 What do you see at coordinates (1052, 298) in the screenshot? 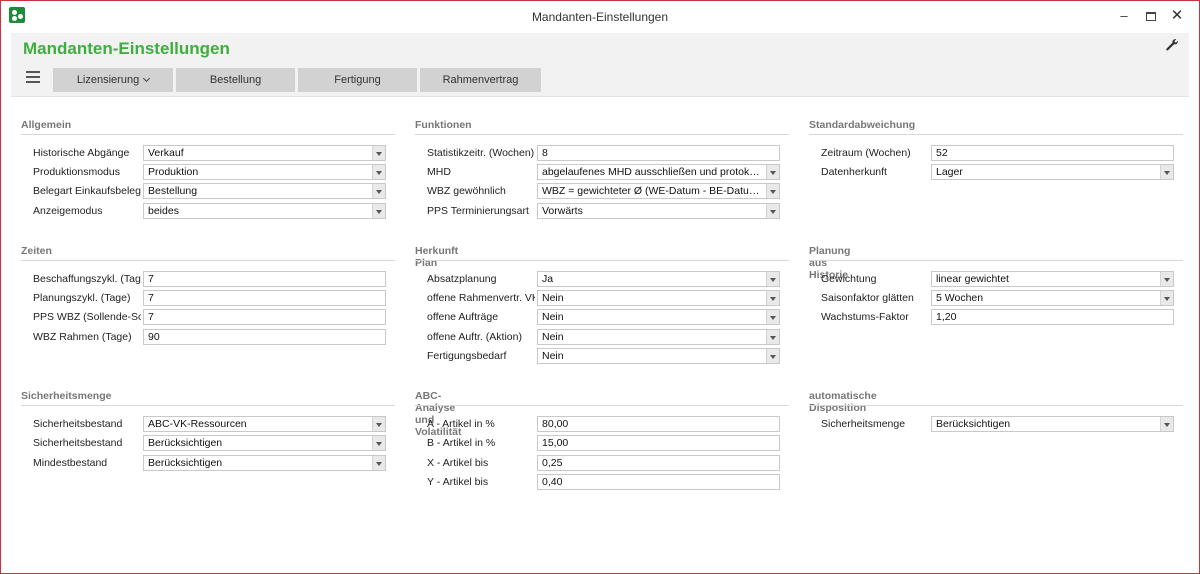
I see `saisonfaktor-select: 5 Wochen` at bounding box center [1052, 298].